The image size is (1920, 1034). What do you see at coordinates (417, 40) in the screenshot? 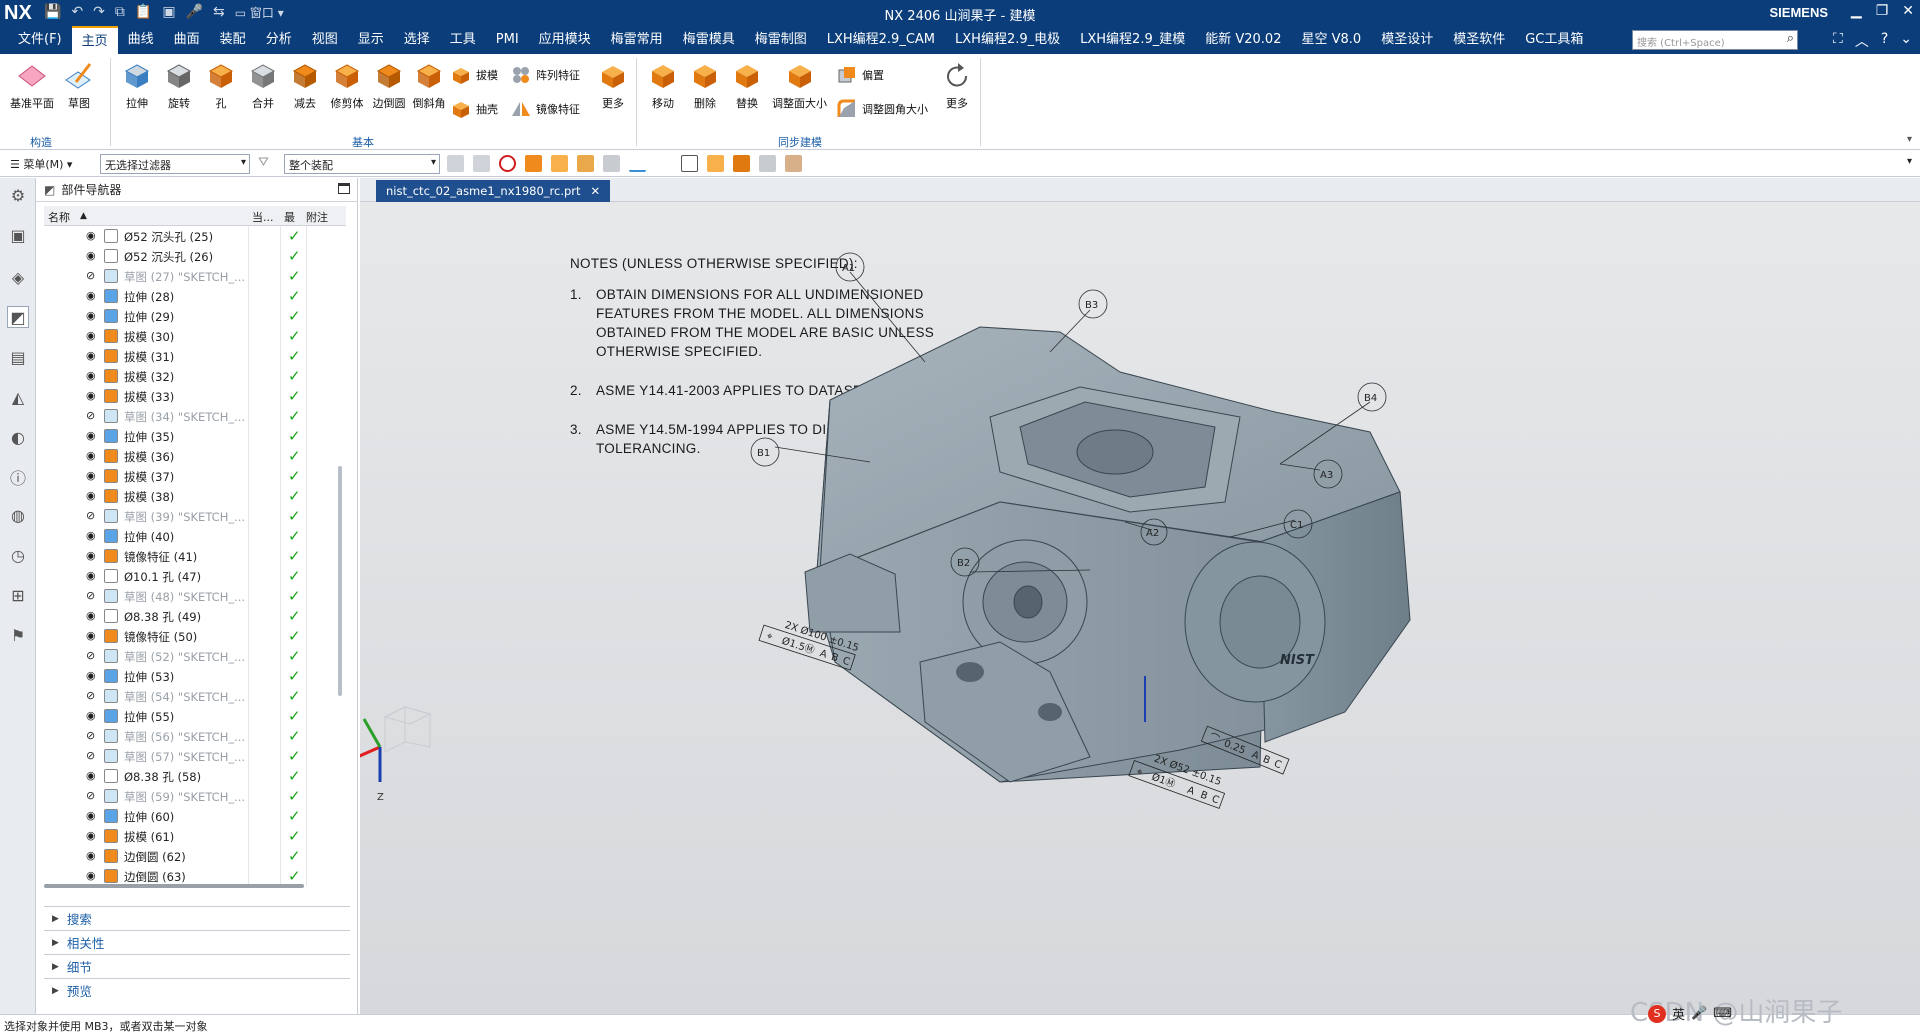
I see `menu-item: 选择` at bounding box center [417, 40].